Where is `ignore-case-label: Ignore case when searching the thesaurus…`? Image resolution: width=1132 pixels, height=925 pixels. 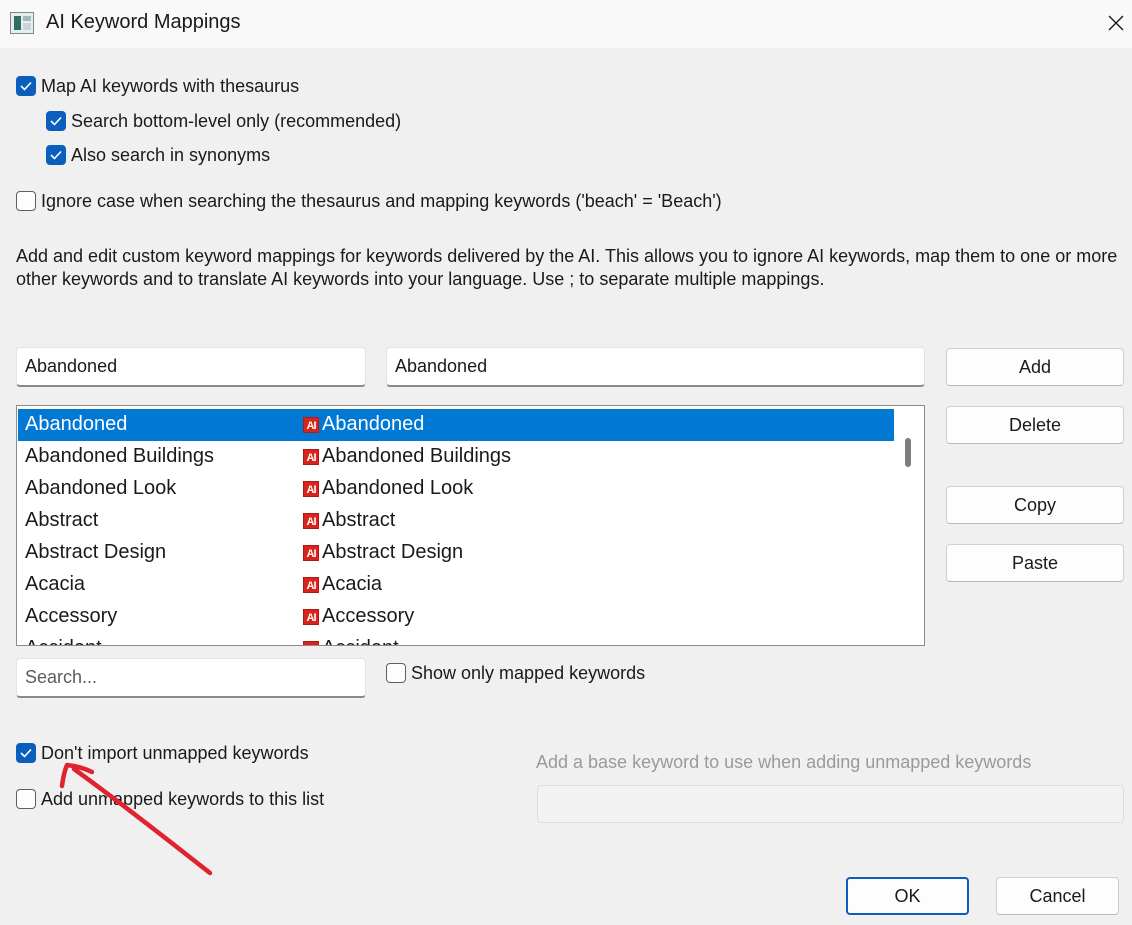 ignore-case-label: Ignore case when searching the thesaurus… is located at coordinates (381, 201).